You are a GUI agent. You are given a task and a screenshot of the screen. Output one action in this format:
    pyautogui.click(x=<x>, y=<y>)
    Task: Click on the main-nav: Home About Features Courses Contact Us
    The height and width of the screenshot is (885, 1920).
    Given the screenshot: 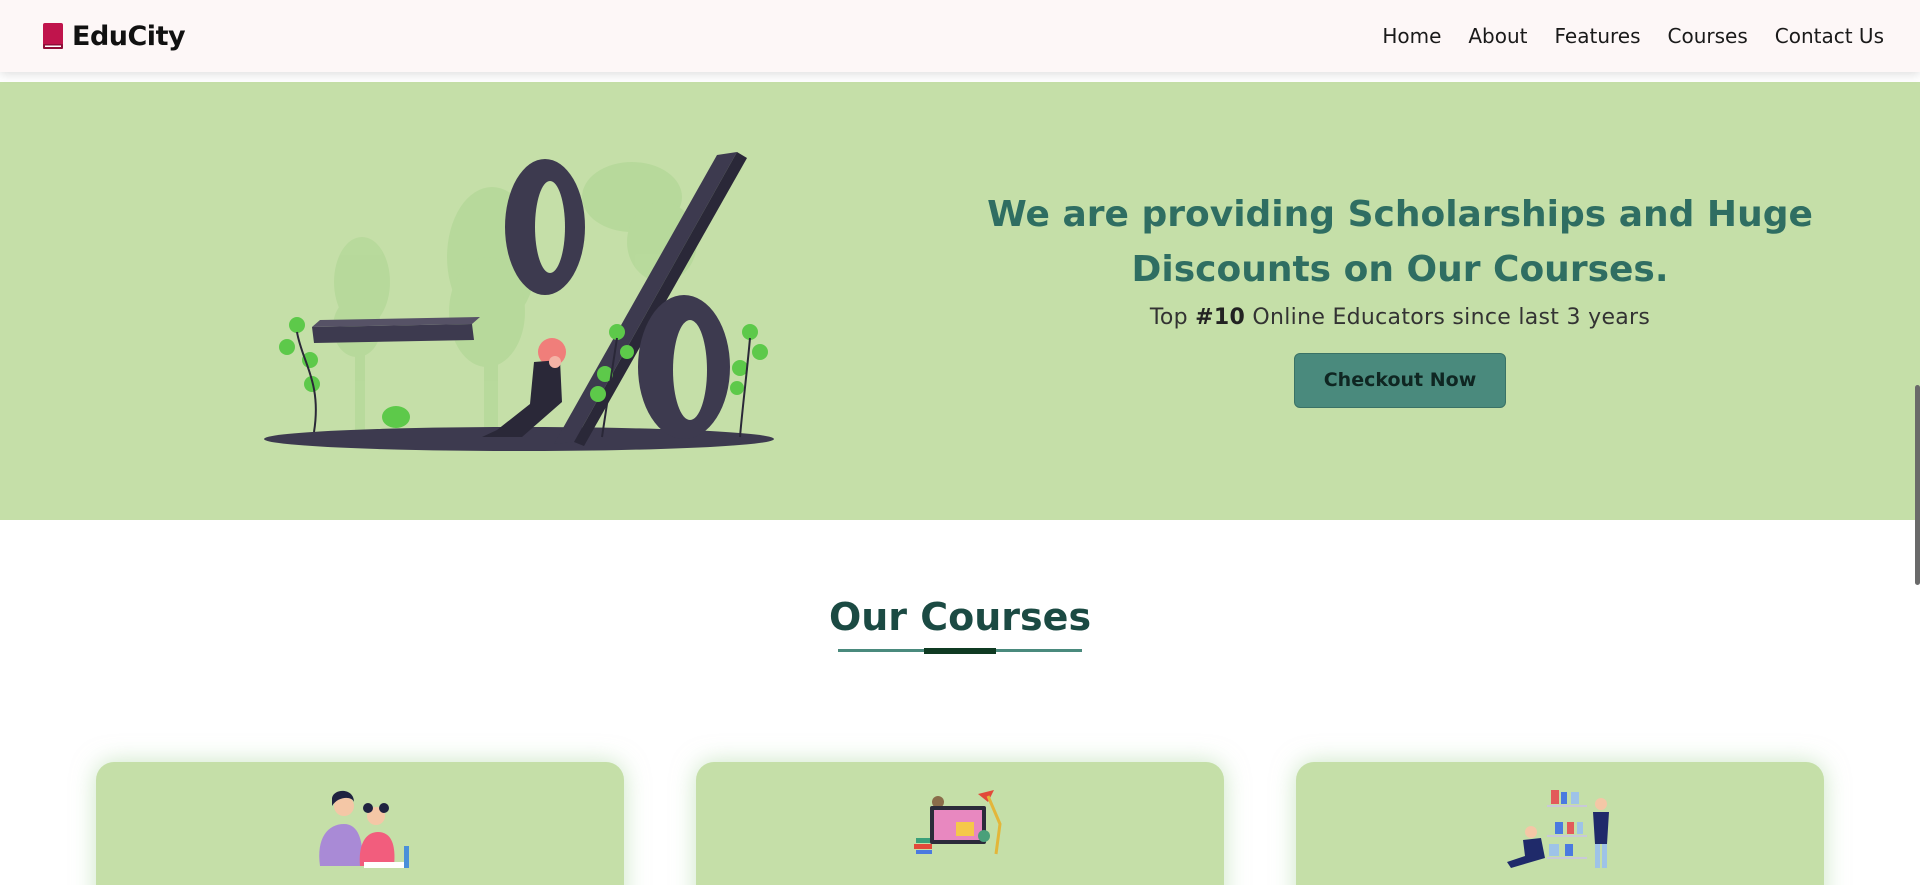 What is the action you would take?
    pyautogui.click(x=1633, y=36)
    